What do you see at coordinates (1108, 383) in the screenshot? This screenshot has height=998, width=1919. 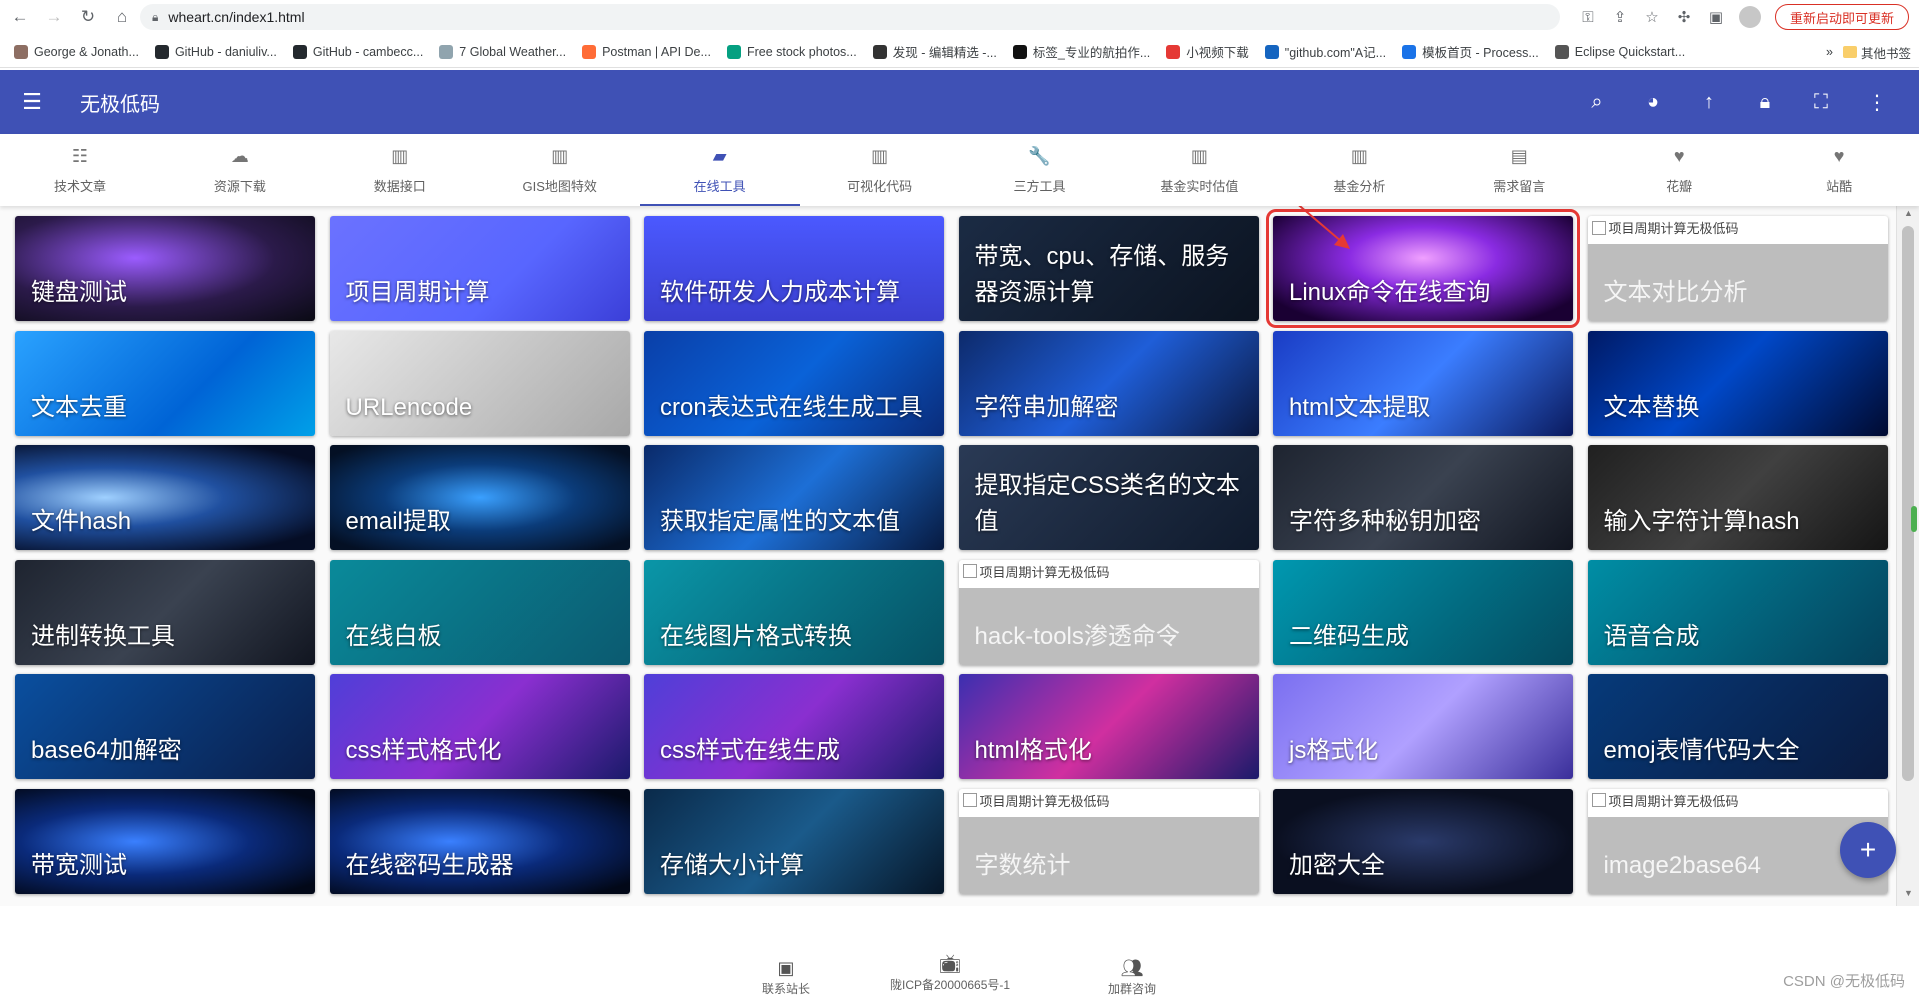 I see `tool-card: 字符串加解密` at bounding box center [1108, 383].